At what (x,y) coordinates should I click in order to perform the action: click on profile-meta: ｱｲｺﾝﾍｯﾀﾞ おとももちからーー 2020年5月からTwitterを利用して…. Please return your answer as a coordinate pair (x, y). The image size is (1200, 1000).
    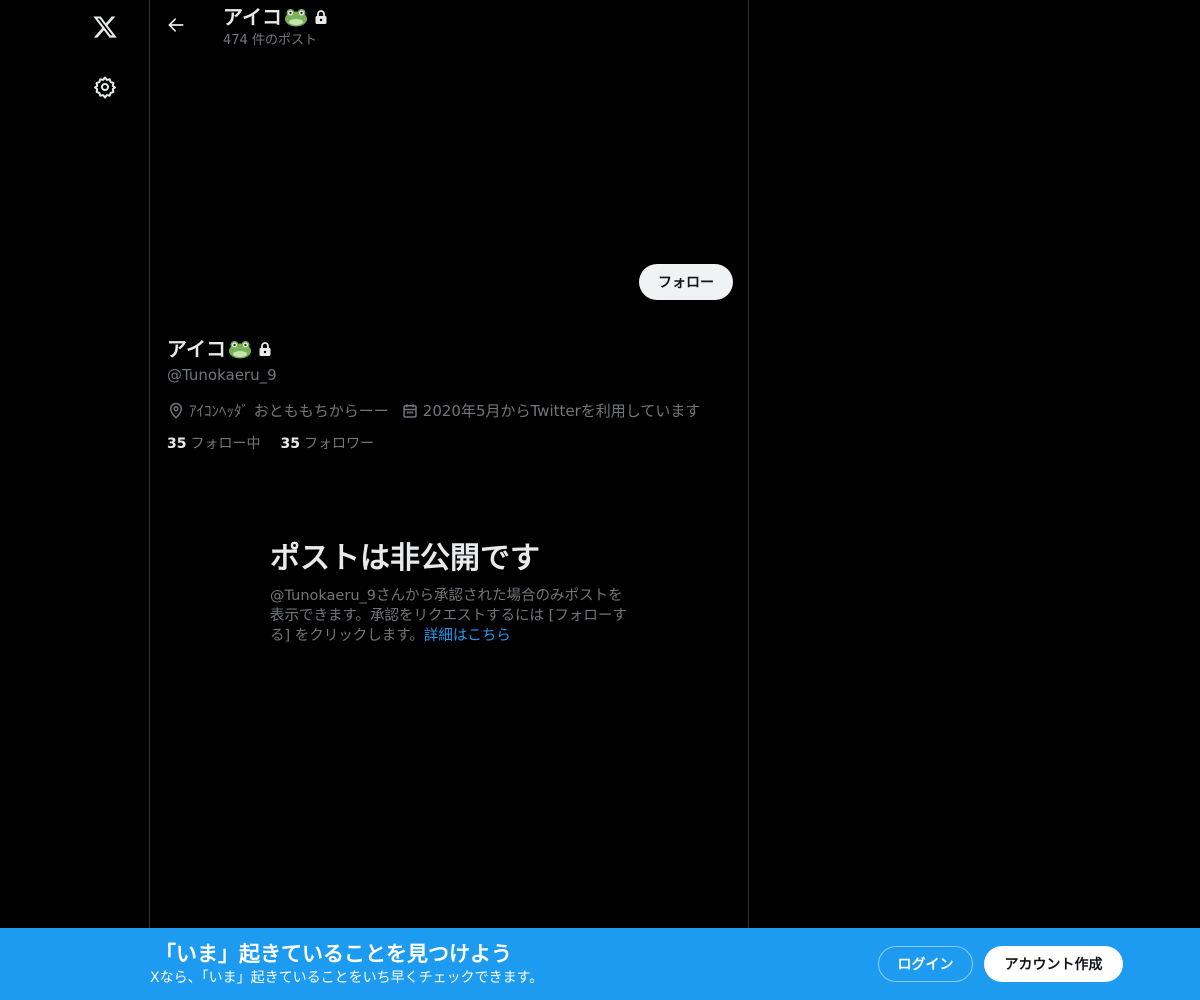
    Looking at the image, I should click on (439, 411).